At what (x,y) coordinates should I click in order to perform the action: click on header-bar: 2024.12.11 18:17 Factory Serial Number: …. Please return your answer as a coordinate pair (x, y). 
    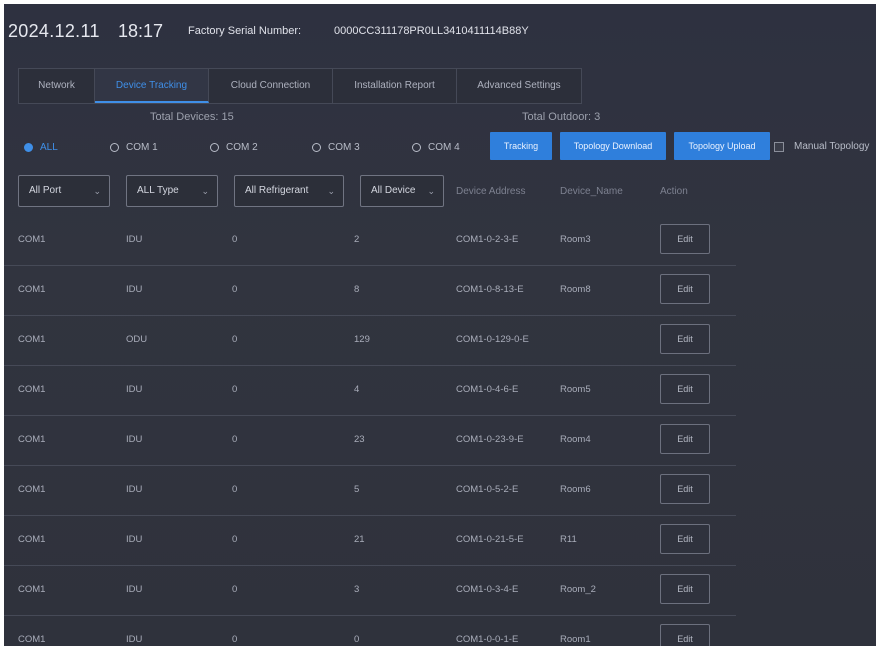
    Looking at the image, I should click on (440, 31).